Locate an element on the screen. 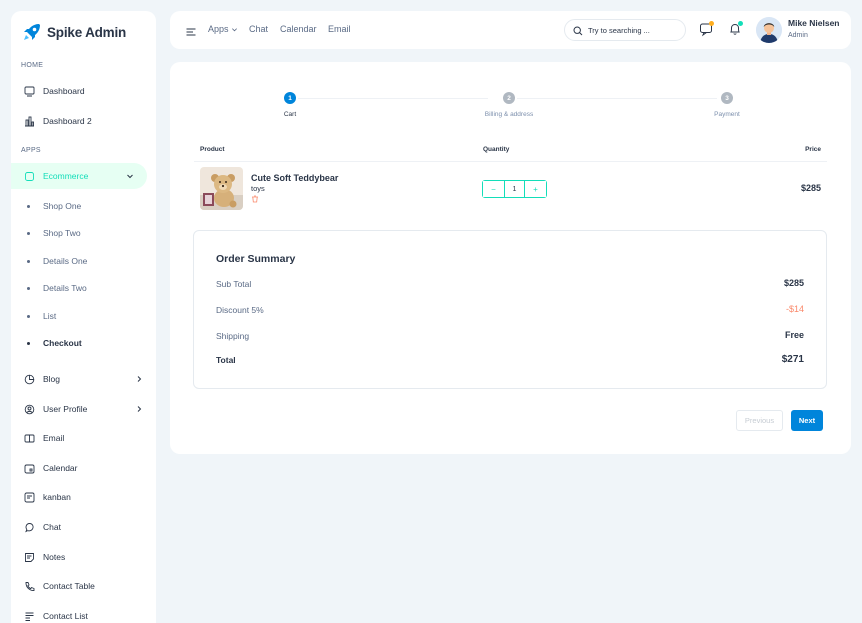 The image size is (862, 623). column-header-price: Price is located at coordinates (813, 149).